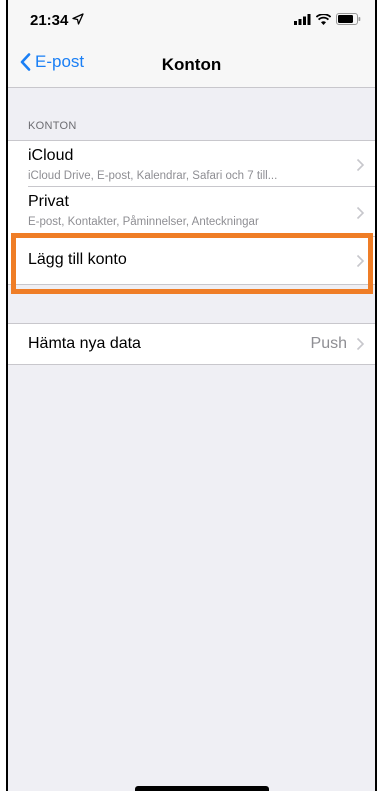  What do you see at coordinates (77, 259) in the screenshot?
I see `add-account-label: Lägg till konto` at bounding box center [77, 259].